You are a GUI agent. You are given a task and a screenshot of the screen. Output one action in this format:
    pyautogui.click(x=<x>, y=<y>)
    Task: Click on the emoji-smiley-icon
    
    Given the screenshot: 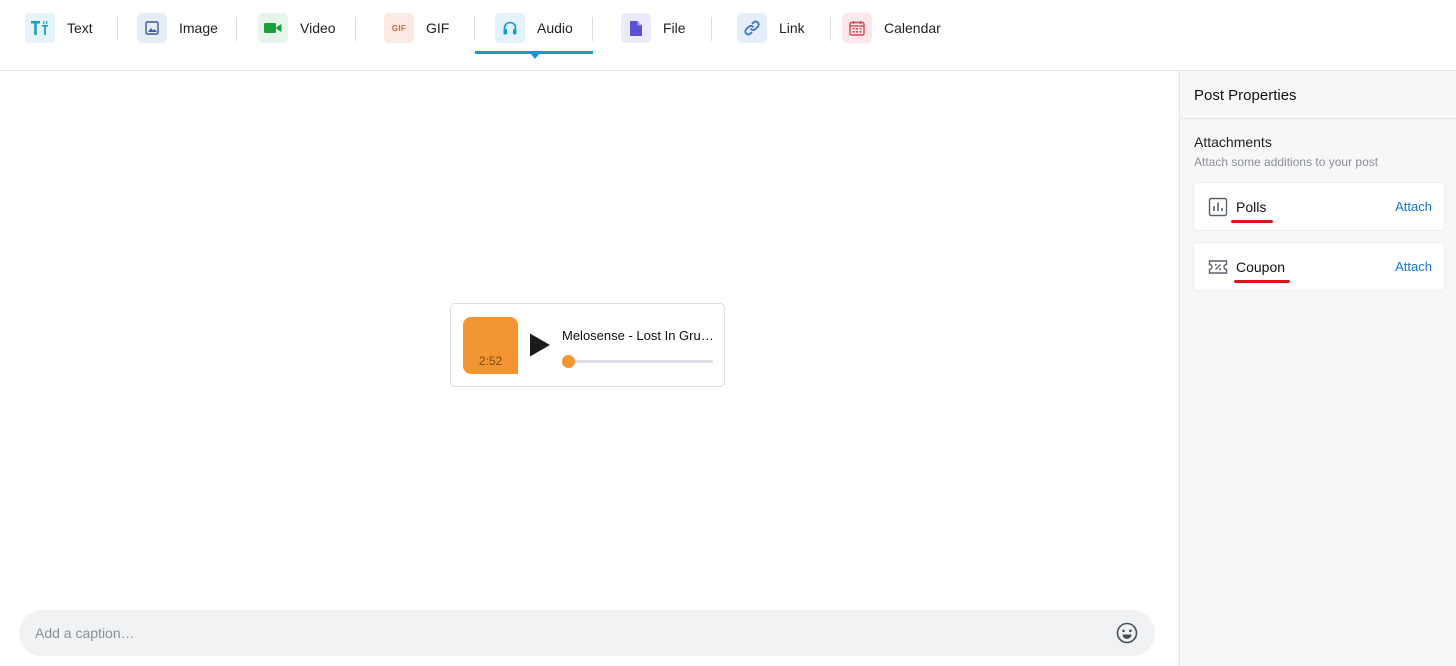 What is the action you would take?
    pyautogui.click(x=1127, y=633)
    